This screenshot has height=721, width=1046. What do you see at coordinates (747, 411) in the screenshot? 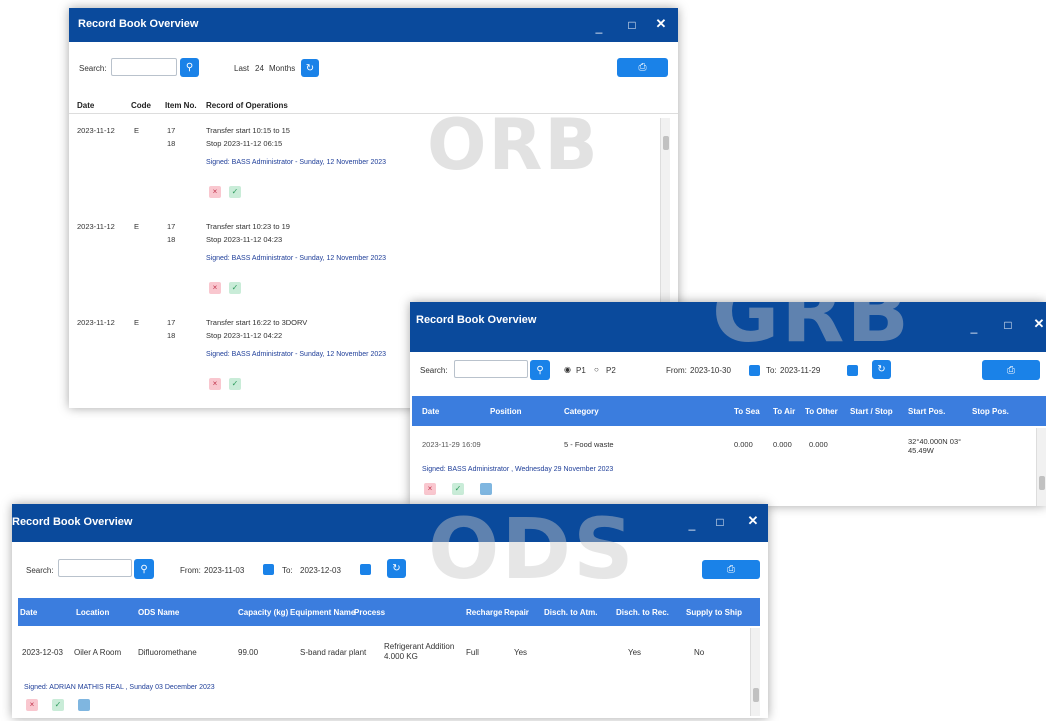
I see `grb-col-to-sea: To Sea` at bounding box center [747, 411].